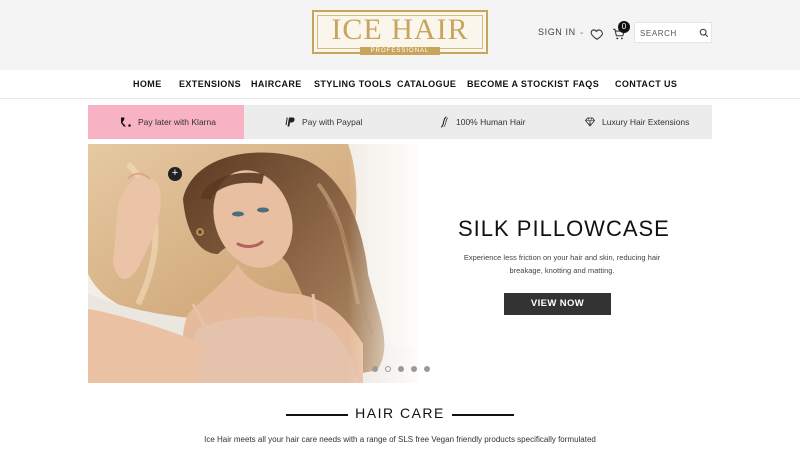  What do you see at coordinates (590, 122) in the screenshot?
I see `diamond-icon` at bounding box center [590, 122].